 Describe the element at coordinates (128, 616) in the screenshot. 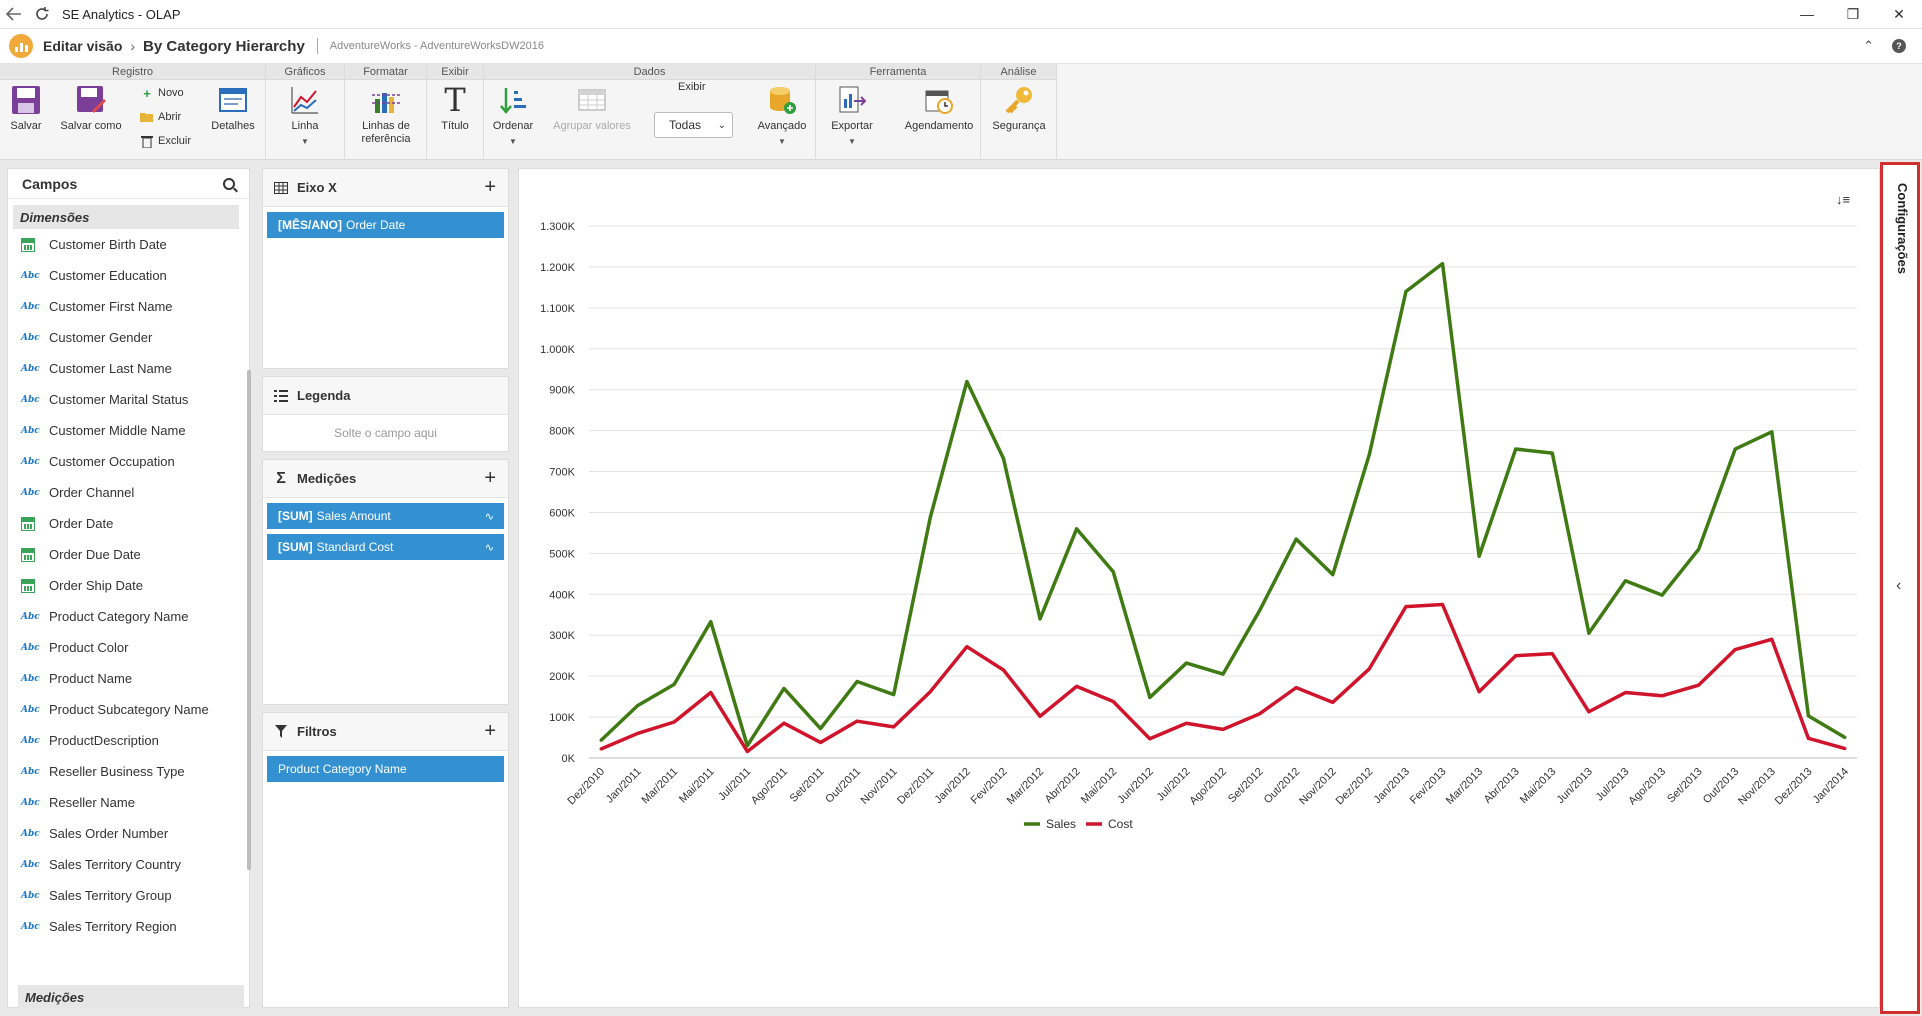

I see `field-item: Abc Product Category Name` at that location.